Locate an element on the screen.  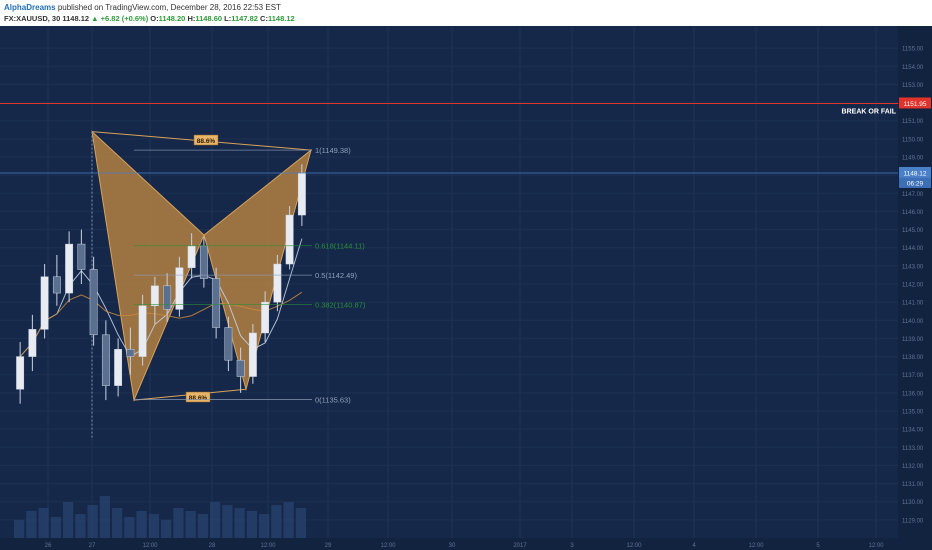
price-tick: 1145.00 is located at coordinates (913, 231).